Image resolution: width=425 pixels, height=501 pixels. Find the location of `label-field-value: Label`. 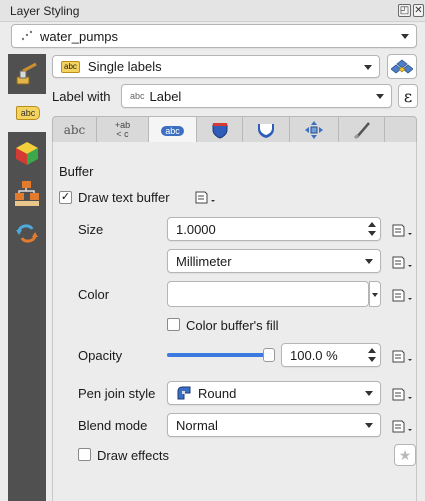

label-field-value: Label is located at coordinates (165, 96).